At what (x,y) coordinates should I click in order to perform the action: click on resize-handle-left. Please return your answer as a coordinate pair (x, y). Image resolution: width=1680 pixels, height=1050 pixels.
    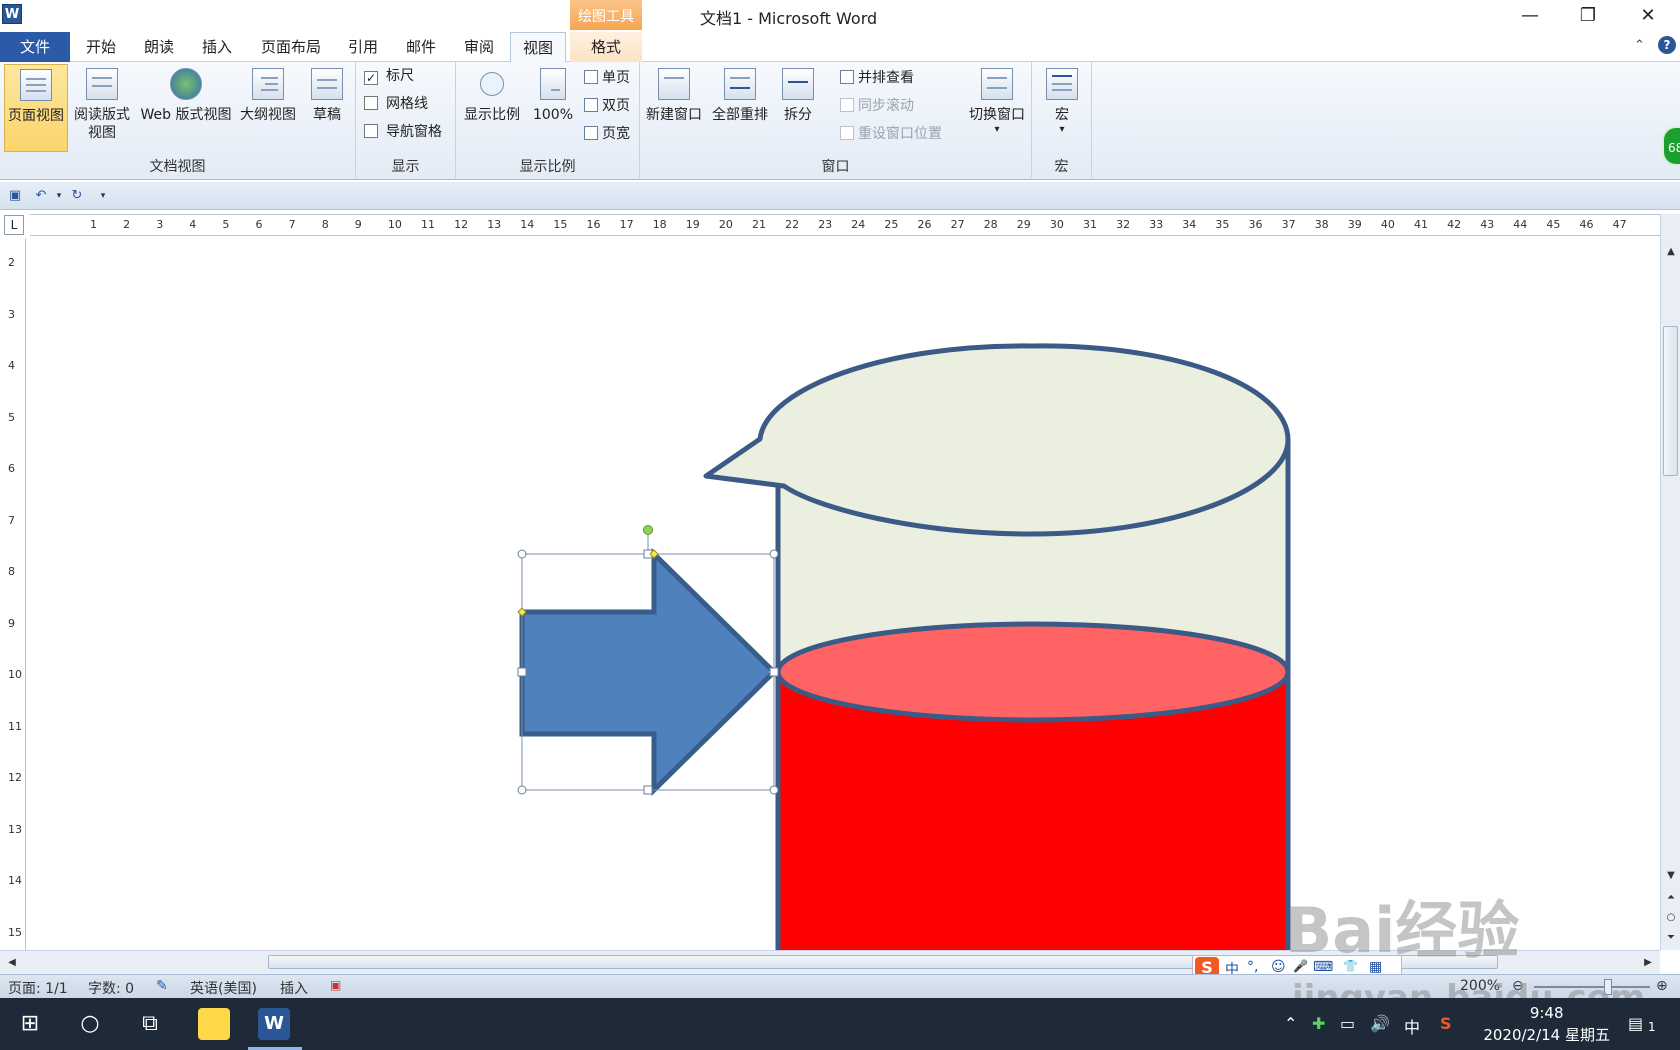
    Looking at the image, I should click on (522, 672).